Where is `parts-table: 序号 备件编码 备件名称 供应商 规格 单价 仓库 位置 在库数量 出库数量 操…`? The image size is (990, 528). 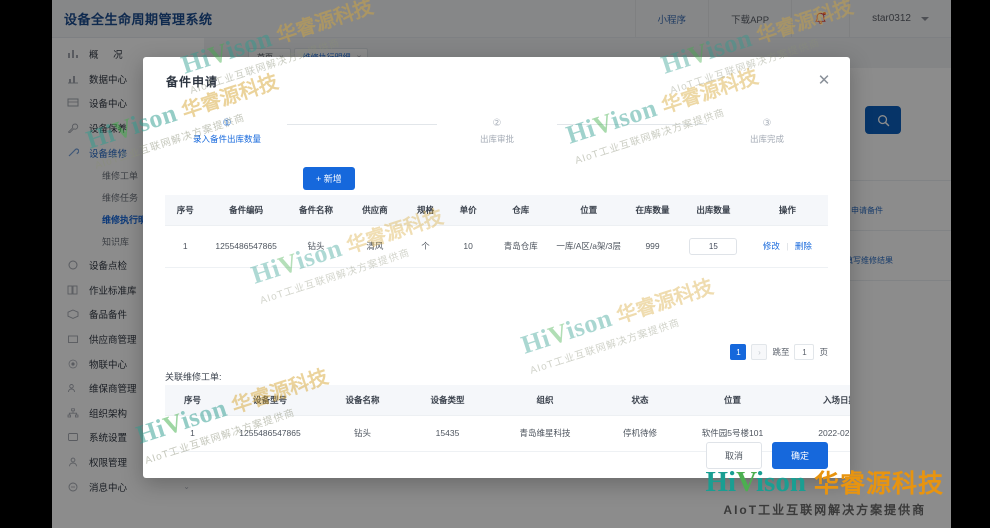
parts-table: 序号 备件编码 备件名称 供应商 规格 单价 仓库 位置 在库数量 出库数量 操… is located at coordinates (496, 231).